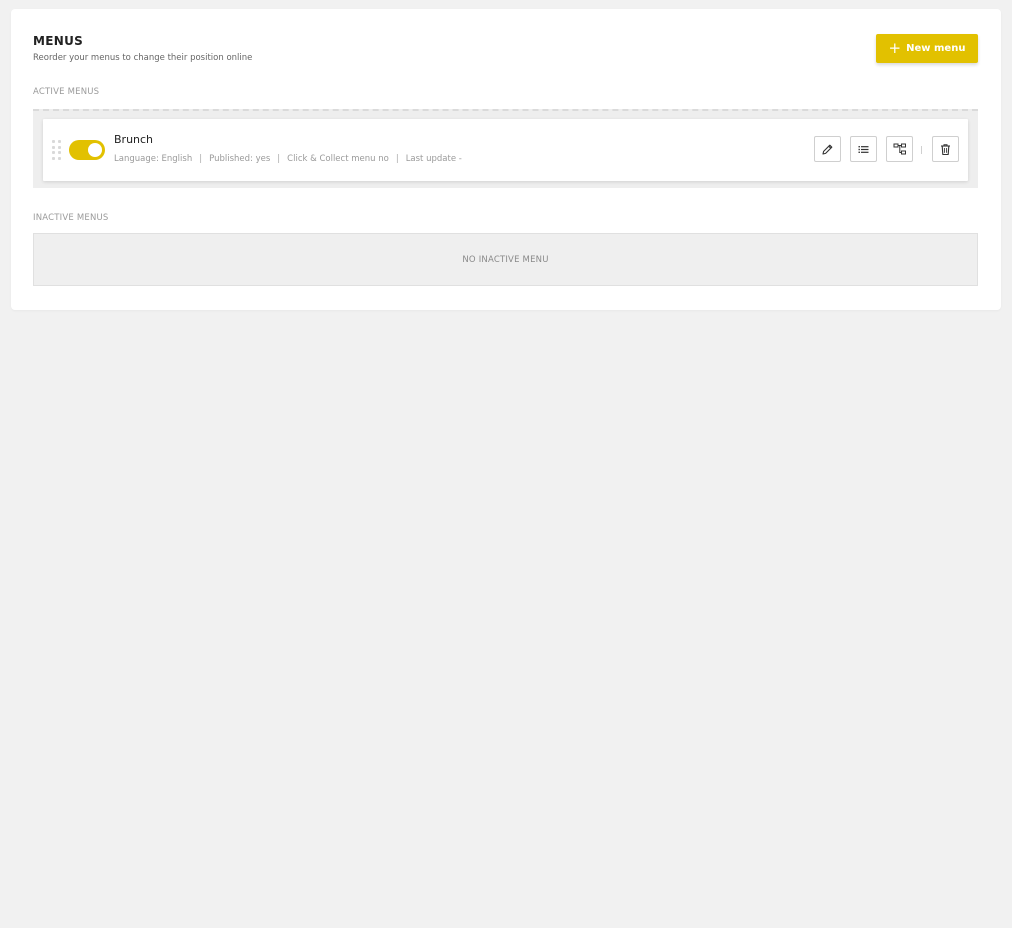  I want to click on drag-handle-icon, so click(56, 150).